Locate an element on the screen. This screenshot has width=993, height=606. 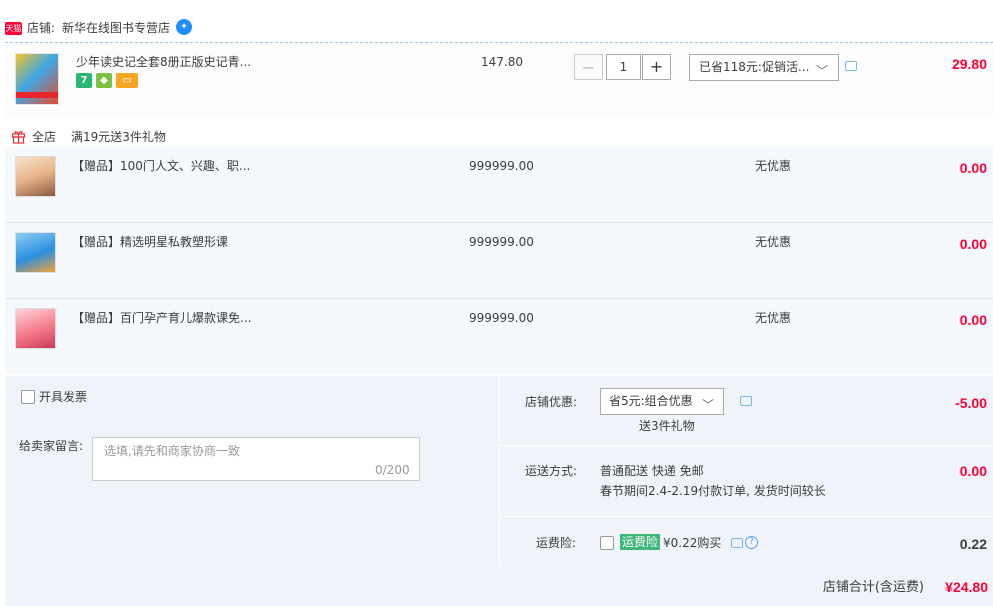
wangwang-chat-icon: ✦ is located at coordinates (184, 27).